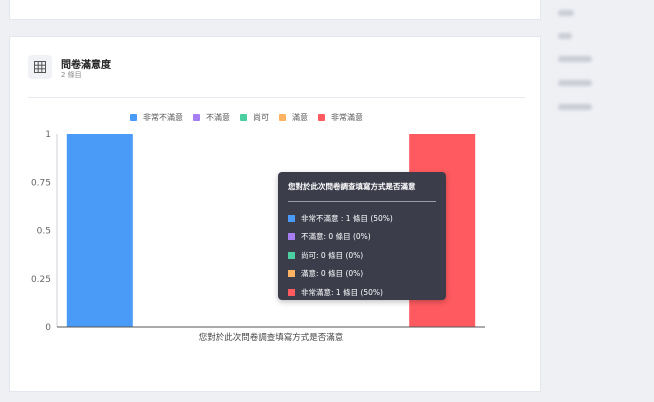  I want to click on tooltip-row-text: 不滿意: 0 條目 (0%), so click(336, 237).